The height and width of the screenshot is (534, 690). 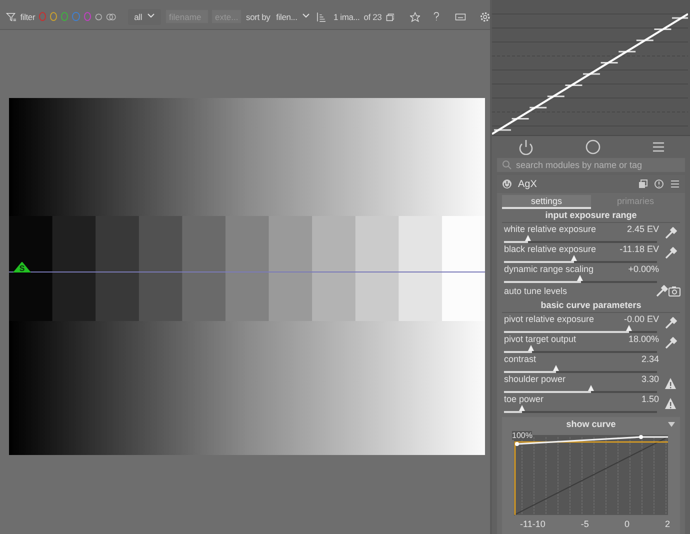 I want to click on filter-label: filter, so click(x=28, y=17).